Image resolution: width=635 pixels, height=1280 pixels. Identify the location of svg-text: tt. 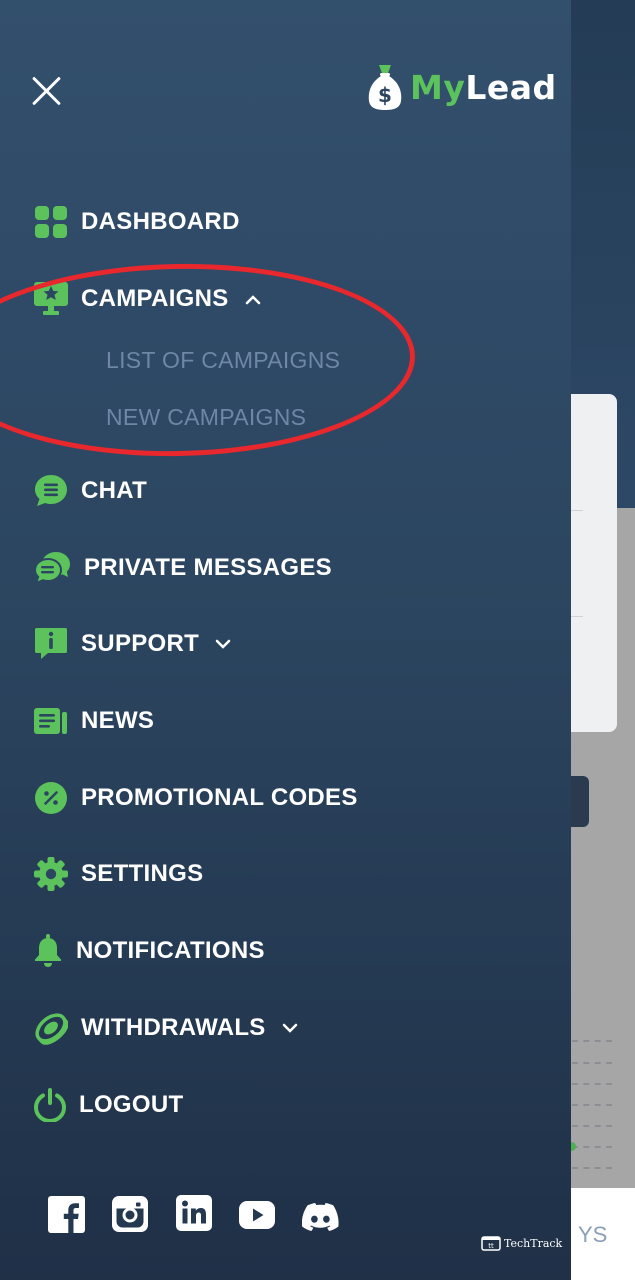
(491, 1246).